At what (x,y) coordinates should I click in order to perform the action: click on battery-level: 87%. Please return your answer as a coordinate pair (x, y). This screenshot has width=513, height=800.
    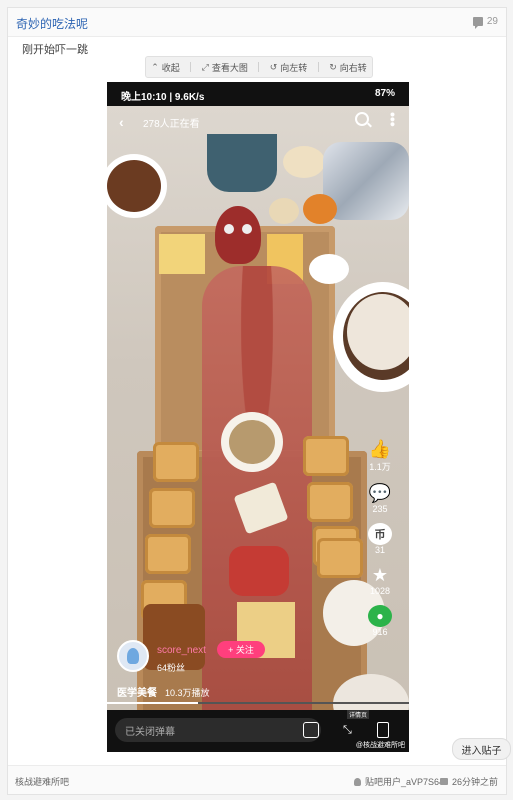
    Looking at the image, I should click on (384, 93).